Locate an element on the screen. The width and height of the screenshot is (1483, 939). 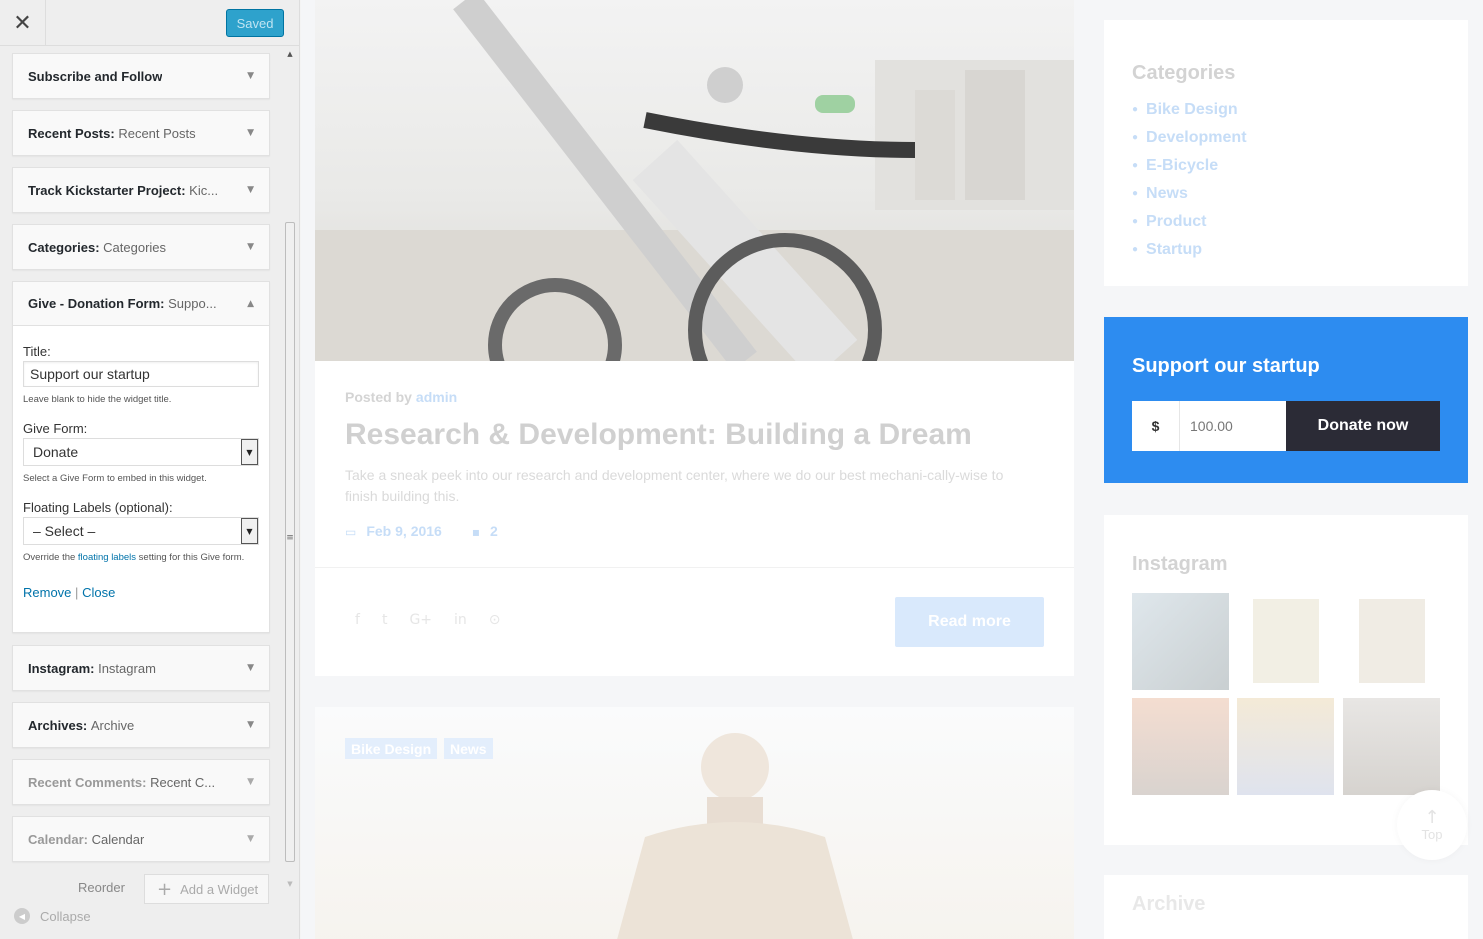
give-form-select: Donate ▼ is located at coordinates (141, 452).